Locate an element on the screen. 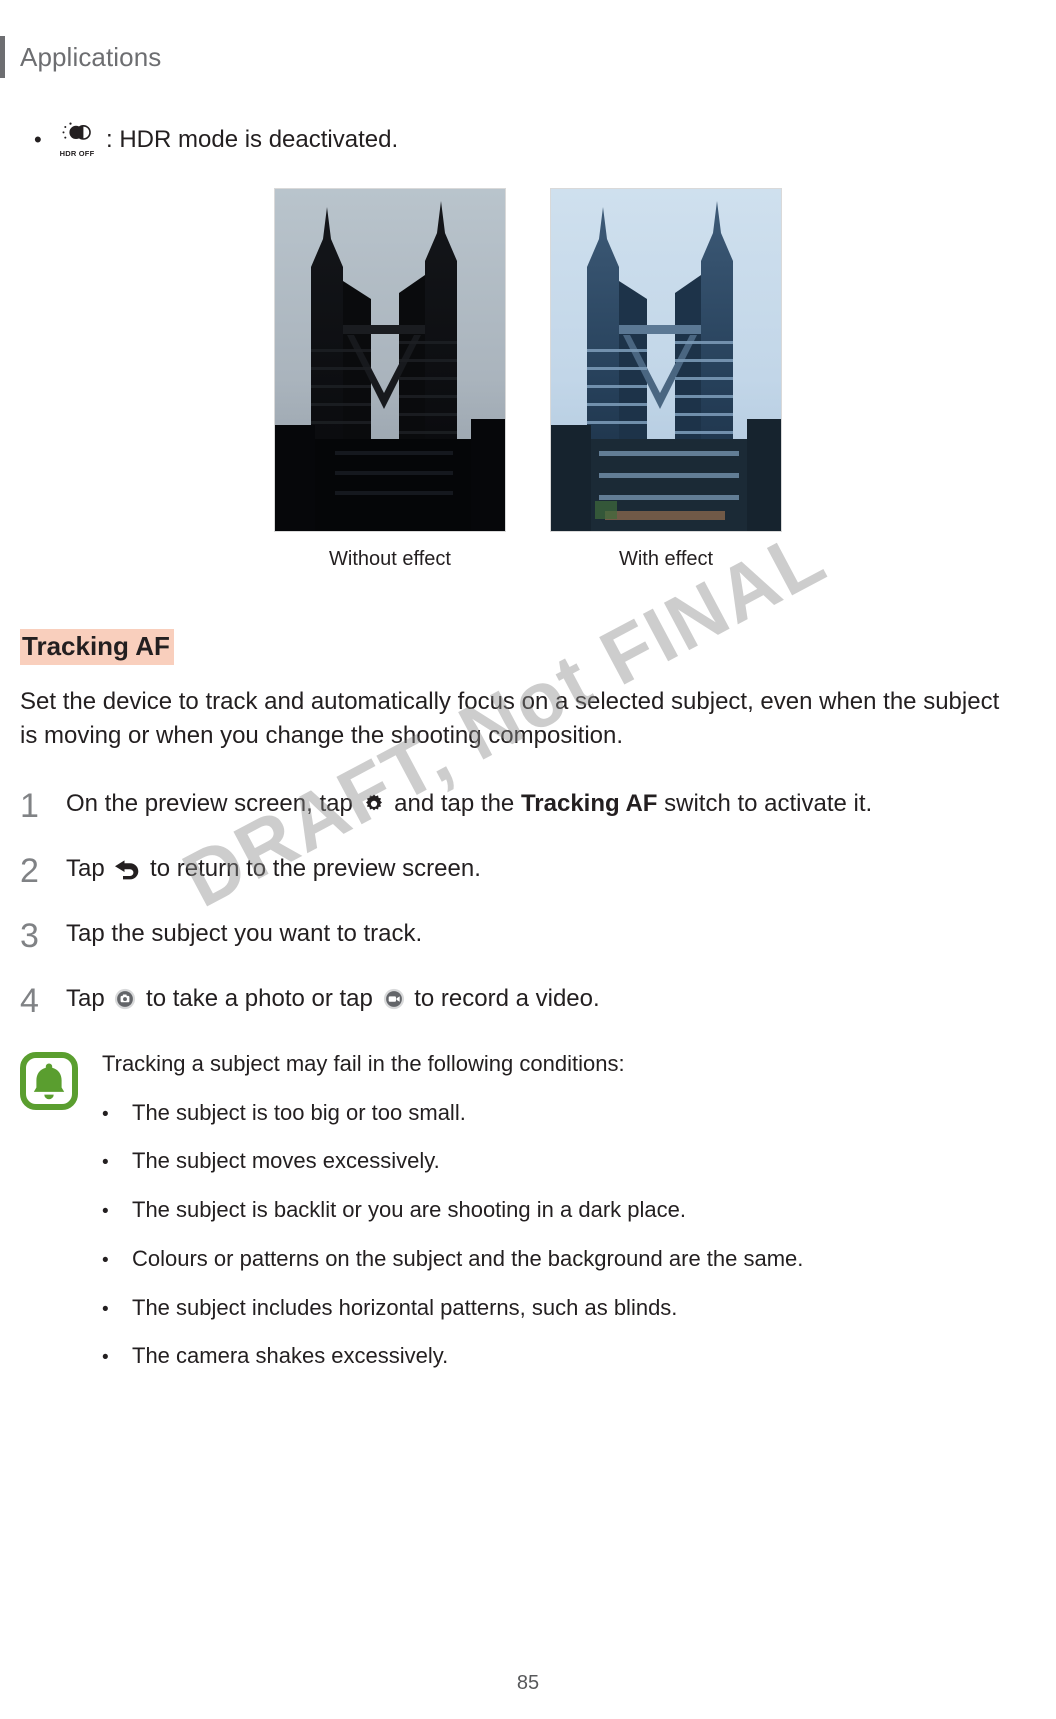  step-item: 2 Tap to return to the preview screen. is located at coordinates (528, 870).